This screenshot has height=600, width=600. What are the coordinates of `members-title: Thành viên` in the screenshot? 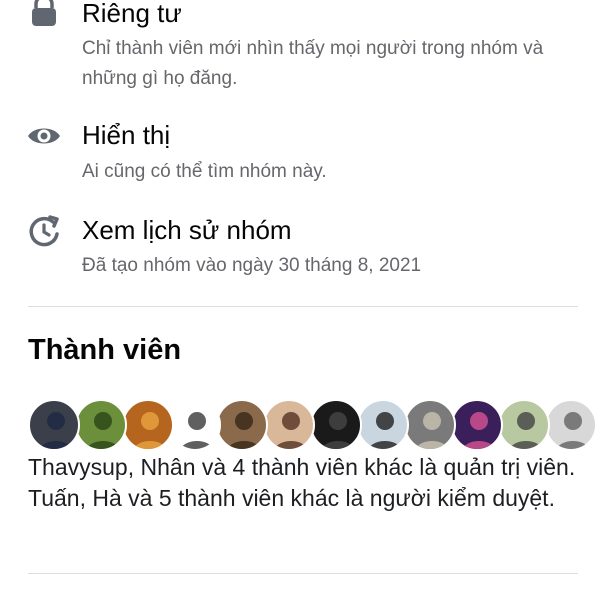 It's located at (105, 350).